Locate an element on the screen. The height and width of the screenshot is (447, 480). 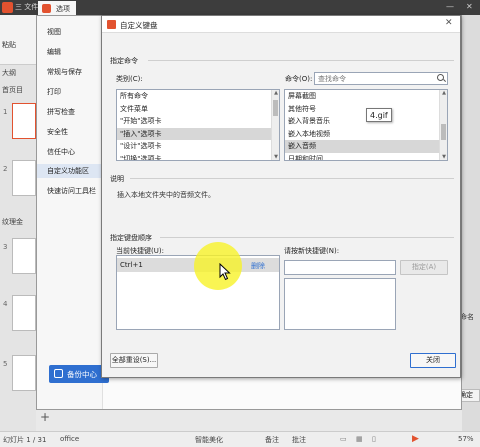
statusbar: 幻灯片 1 / 31 office 智能美化 备注 批注 ▭ ▦ ▯ ▶ 57% is located at coordinates (240, 439).